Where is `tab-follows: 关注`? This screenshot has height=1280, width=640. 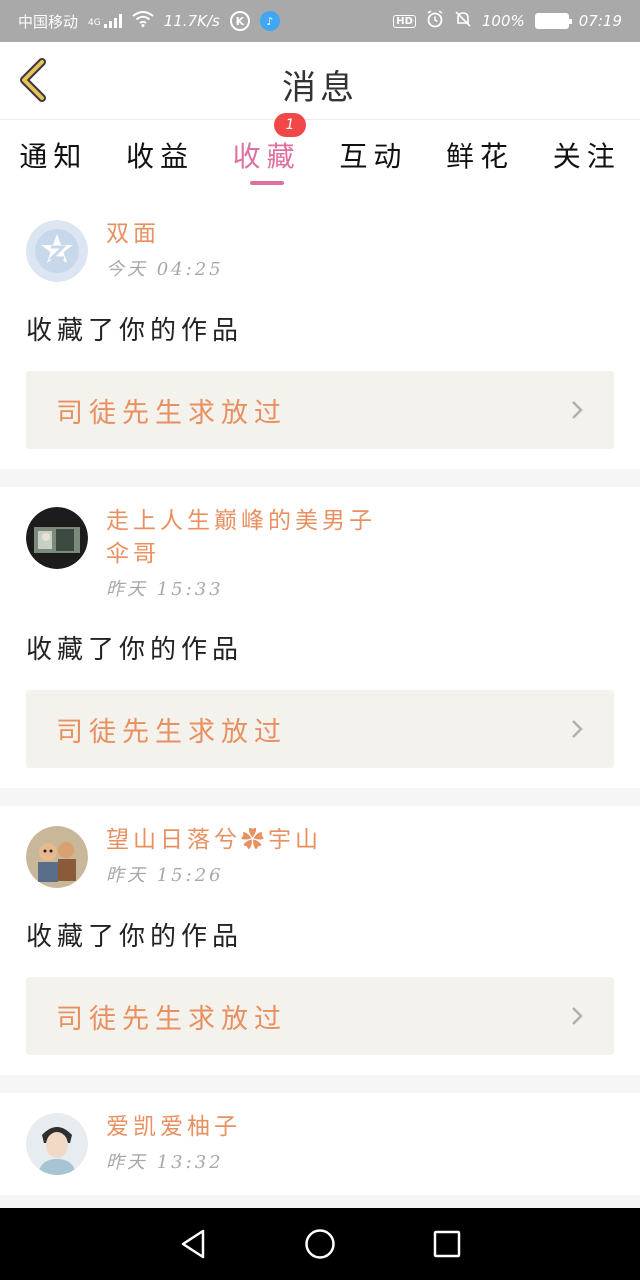
tab-follows: 关注 is located at coordinates (586, 157).